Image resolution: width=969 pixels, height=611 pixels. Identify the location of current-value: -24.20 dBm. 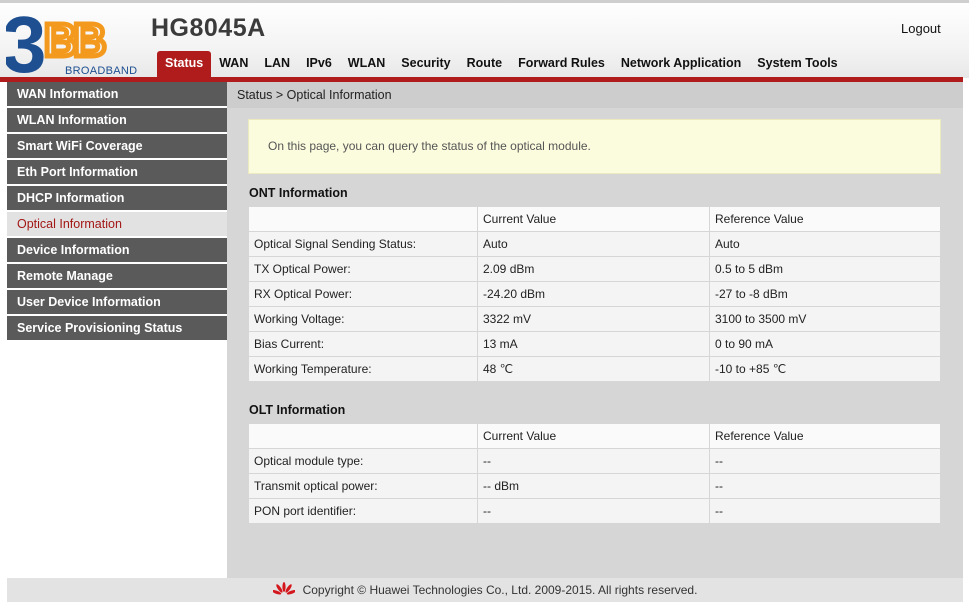
(593, 294).